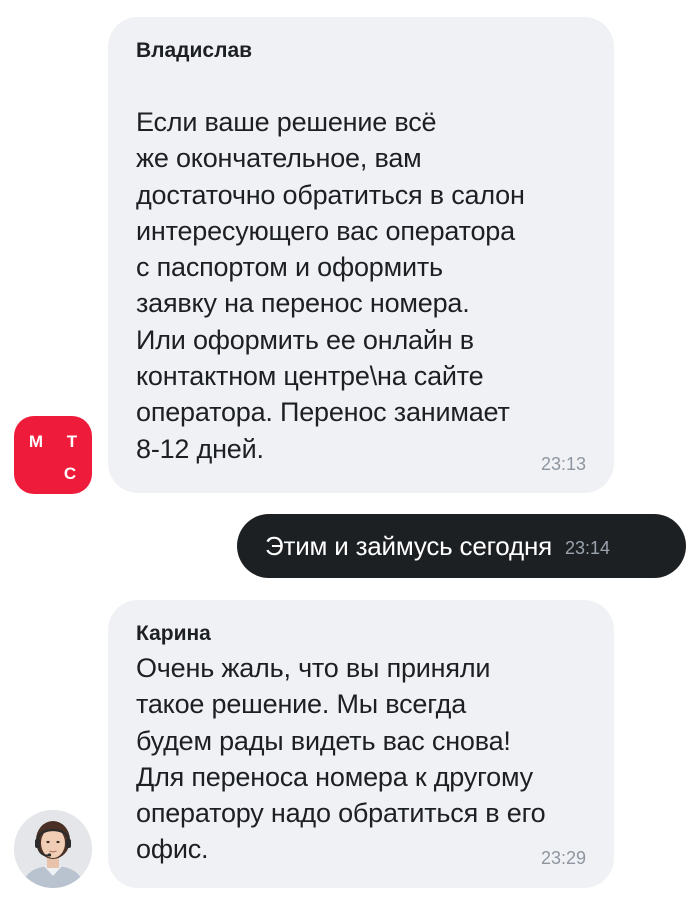 This screenshot has width=700, height=905. What do you see at coordinates (72, 441) in the screenshot?
I see `mts-letter-t: Т` at bounding box center [72, 441].